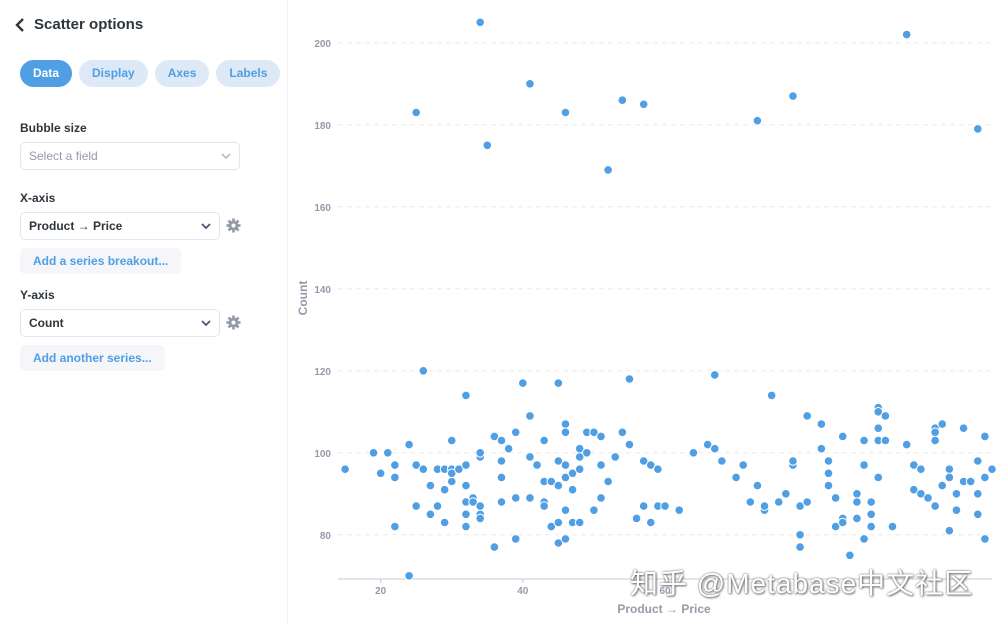 This screenshot has height=624, width=1004. What do you see at coordinates (381, 591) in the screenshot?
I see `x-tick-label: 20` at bounding box center [381, 591].